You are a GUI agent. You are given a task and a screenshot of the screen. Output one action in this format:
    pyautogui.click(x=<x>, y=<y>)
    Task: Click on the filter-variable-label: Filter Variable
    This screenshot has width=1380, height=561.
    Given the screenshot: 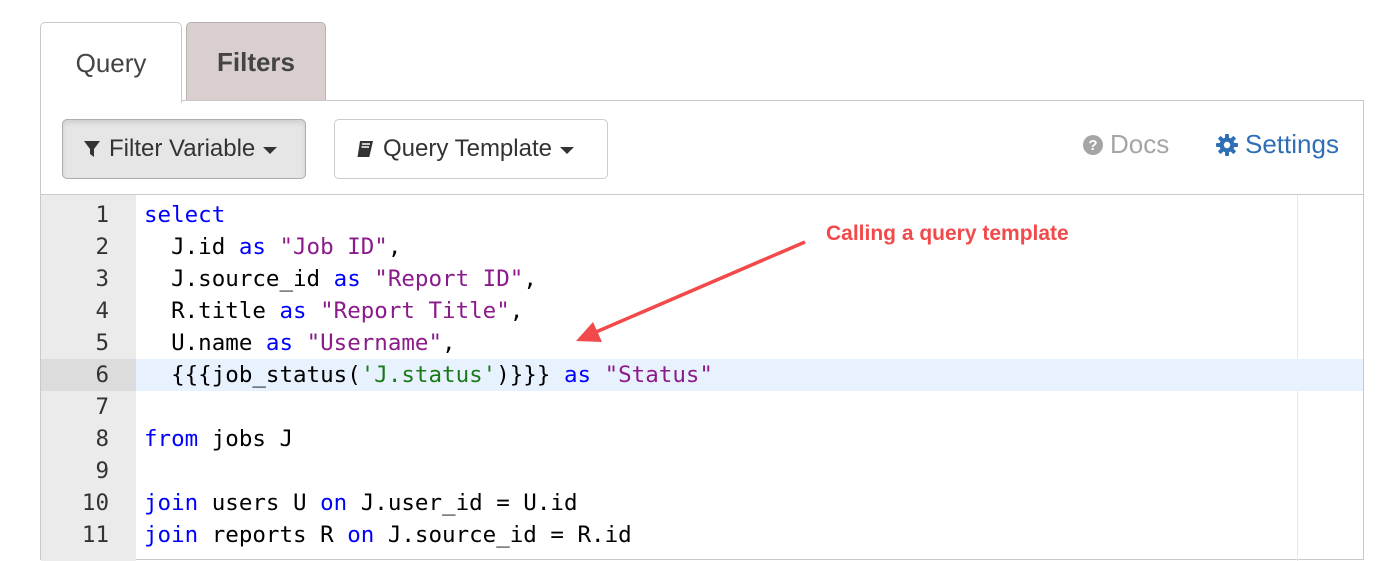 What is the action you would take?
    pyautogui.click(x=182, y=148)
    